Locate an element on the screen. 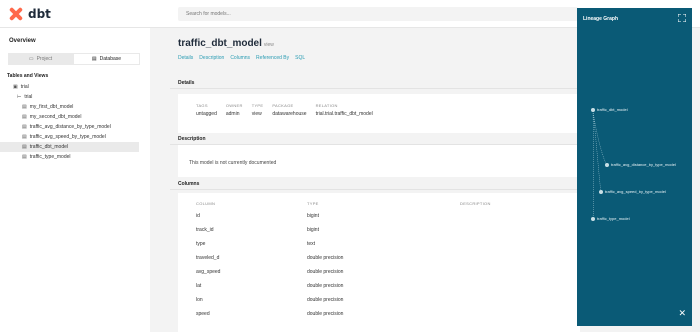 The height and width of the screenshot is (332, 700). database-icon: ▣ is located at coordinates (15, 87).